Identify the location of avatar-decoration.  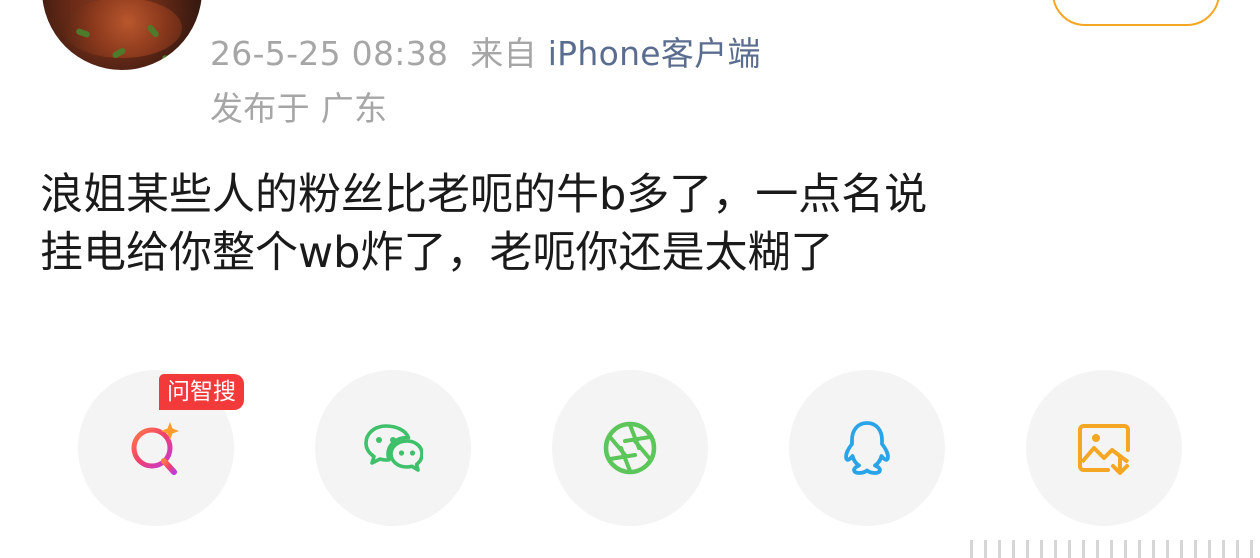
(169, 59).